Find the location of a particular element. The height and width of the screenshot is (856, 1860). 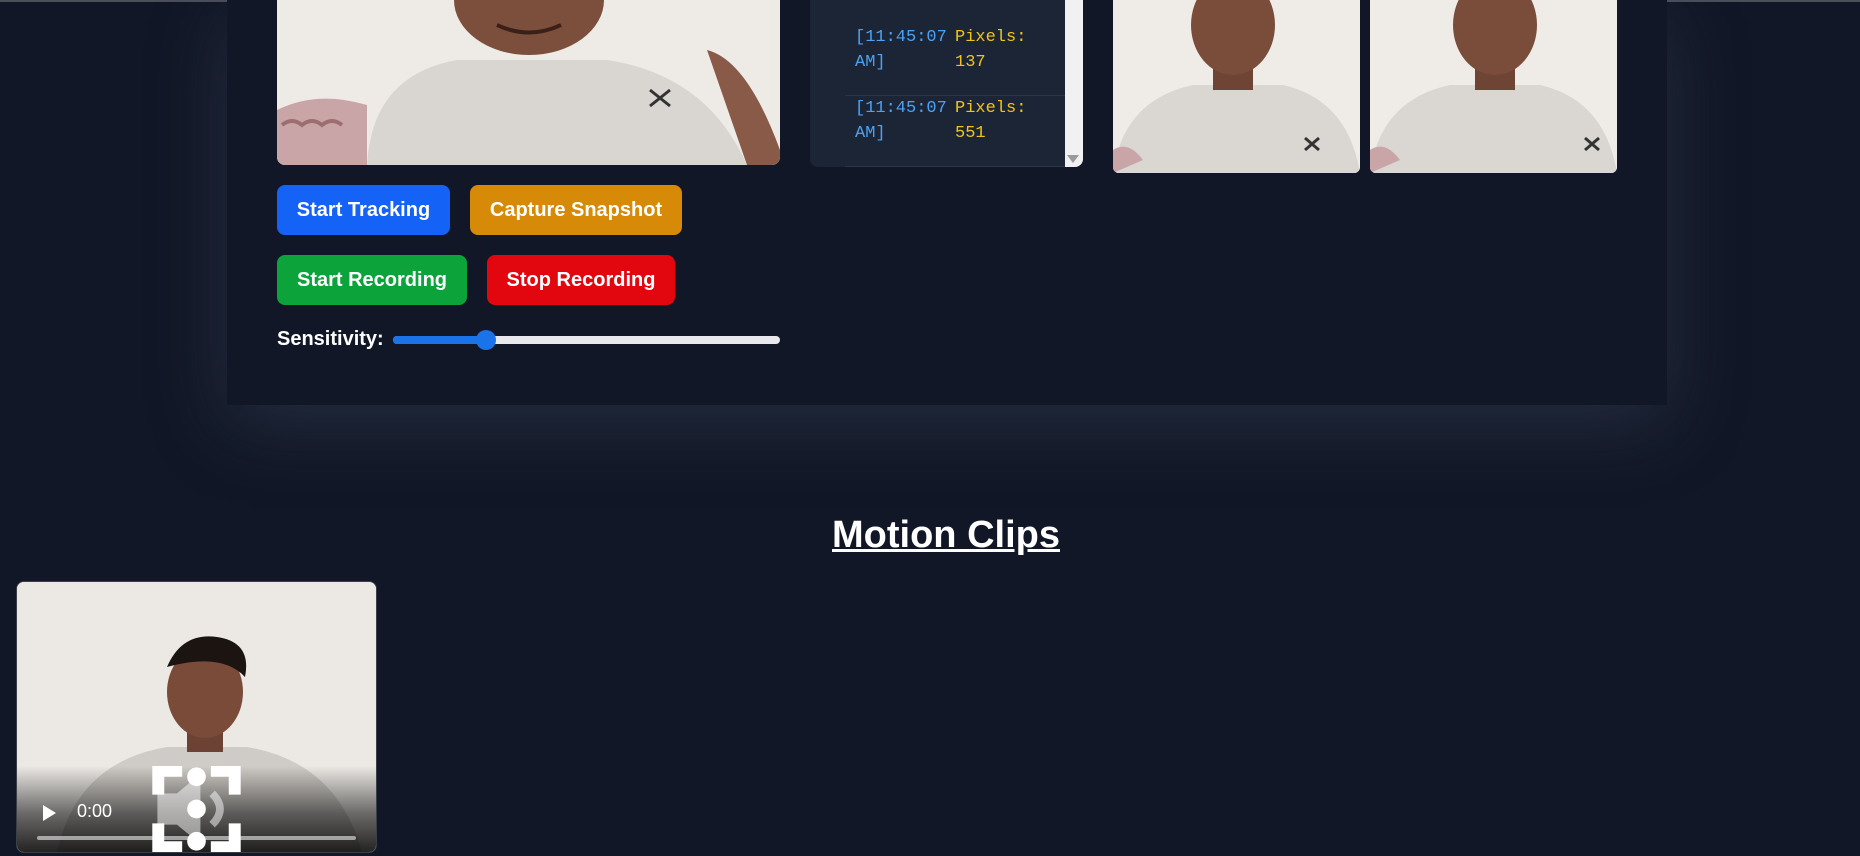

log-message: Pixels: 551 is located at coordinates (991, 121).